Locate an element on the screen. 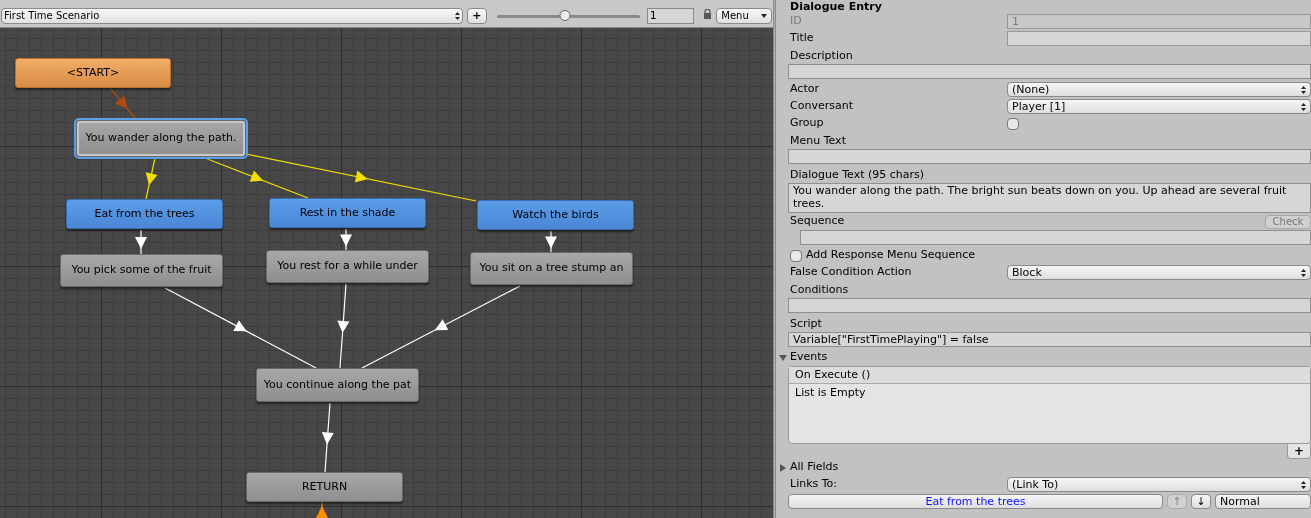  link-button: Eat from the trees is located at coordinates (975, 501).